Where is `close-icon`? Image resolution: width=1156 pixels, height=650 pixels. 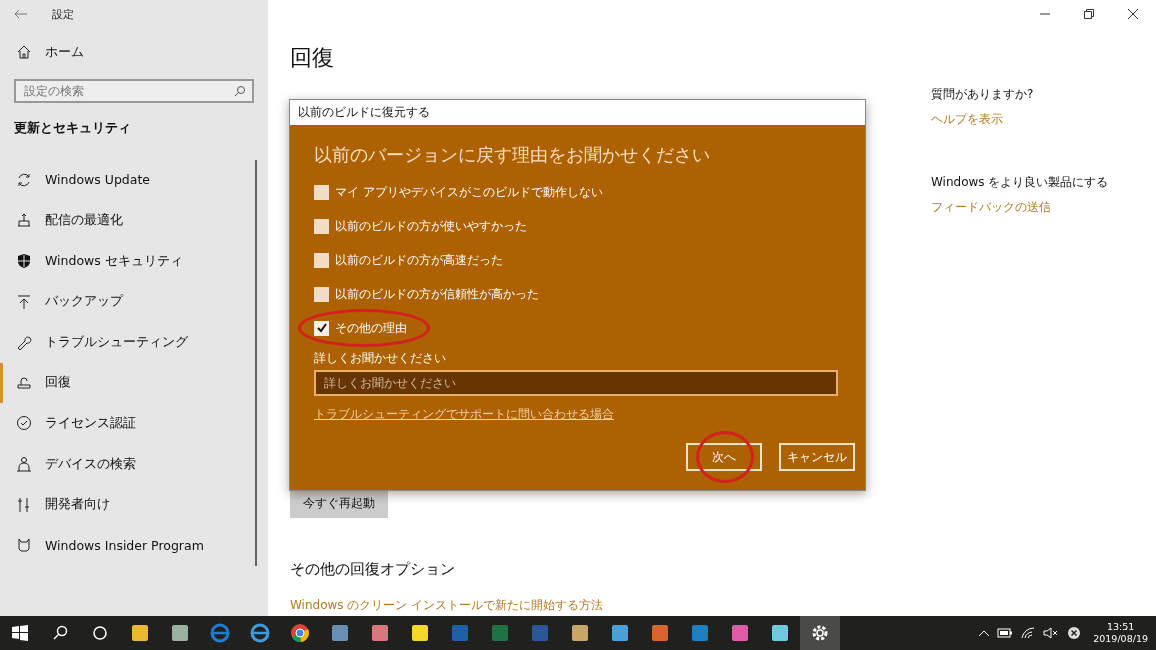 close-icon is located at coordinates (1133, 14).